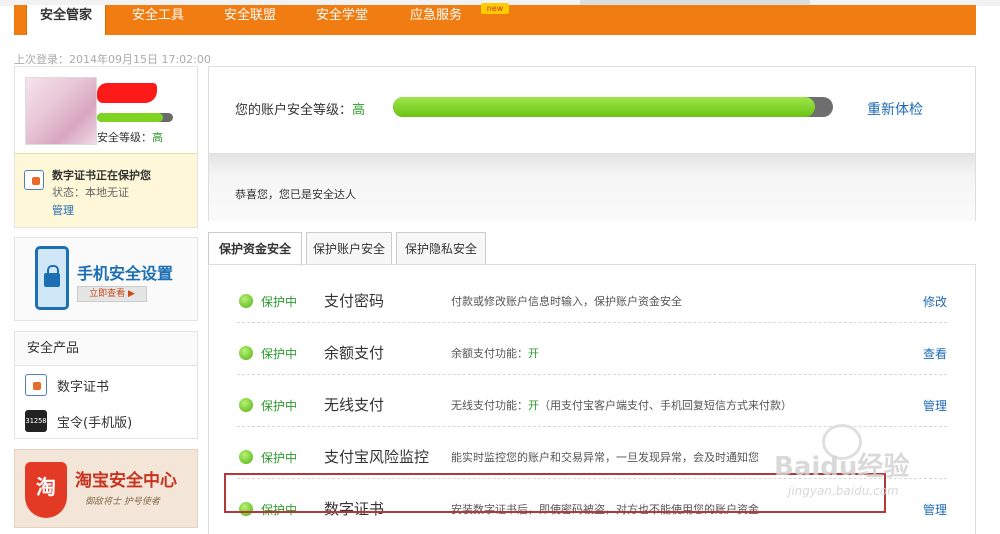 The image size is (1000, 534). What do you see at coordinates (489, 405) in the screenshot?
I see `desc-text: 无线支付功能：` at bounding box center [489, 405].